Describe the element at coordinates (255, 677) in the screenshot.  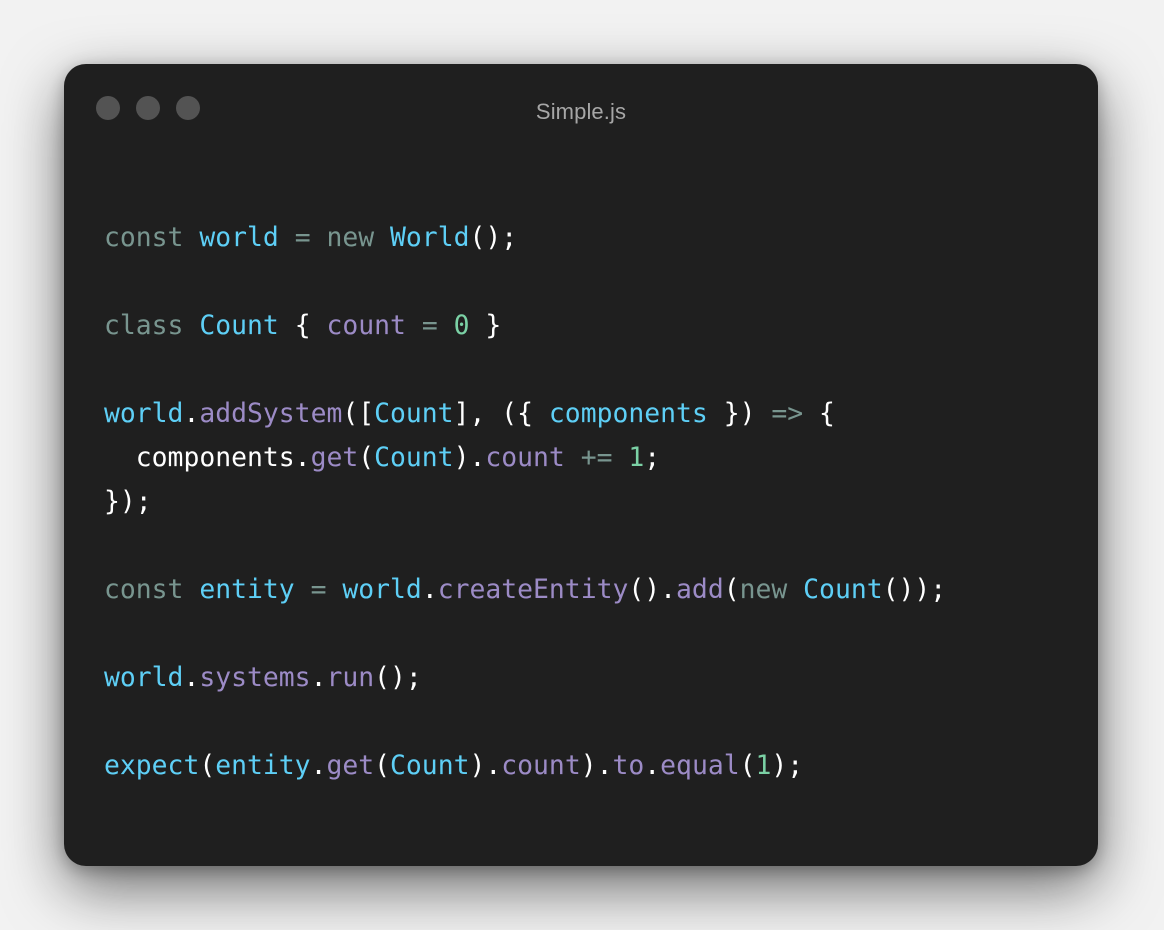
I see `code-property: systems` at that location.